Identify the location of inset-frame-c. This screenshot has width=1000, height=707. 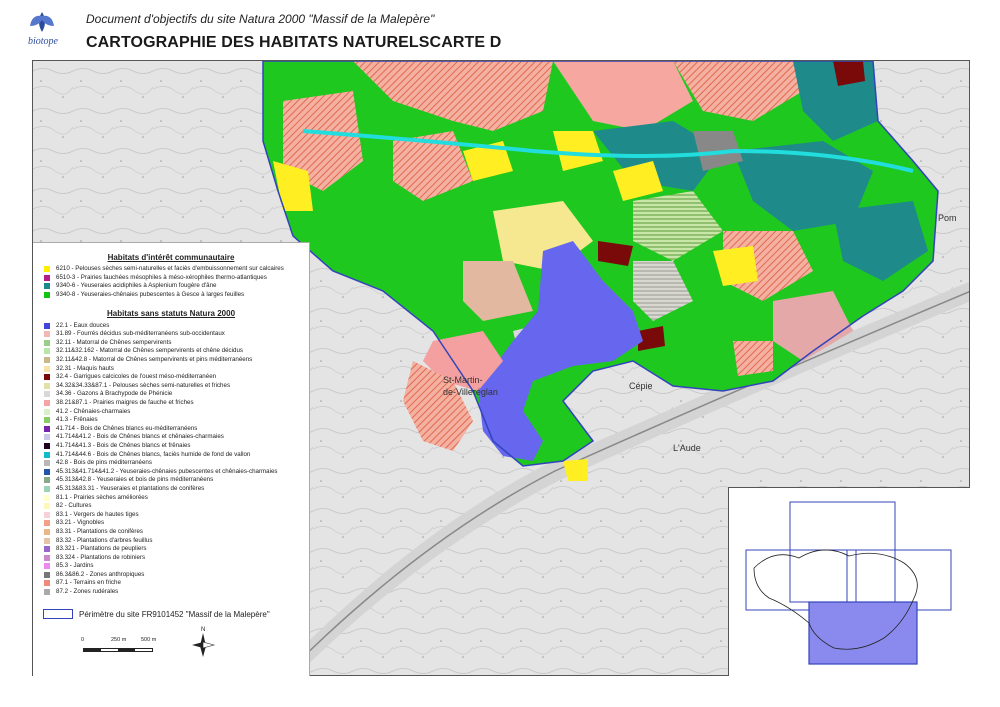
(899, 580).